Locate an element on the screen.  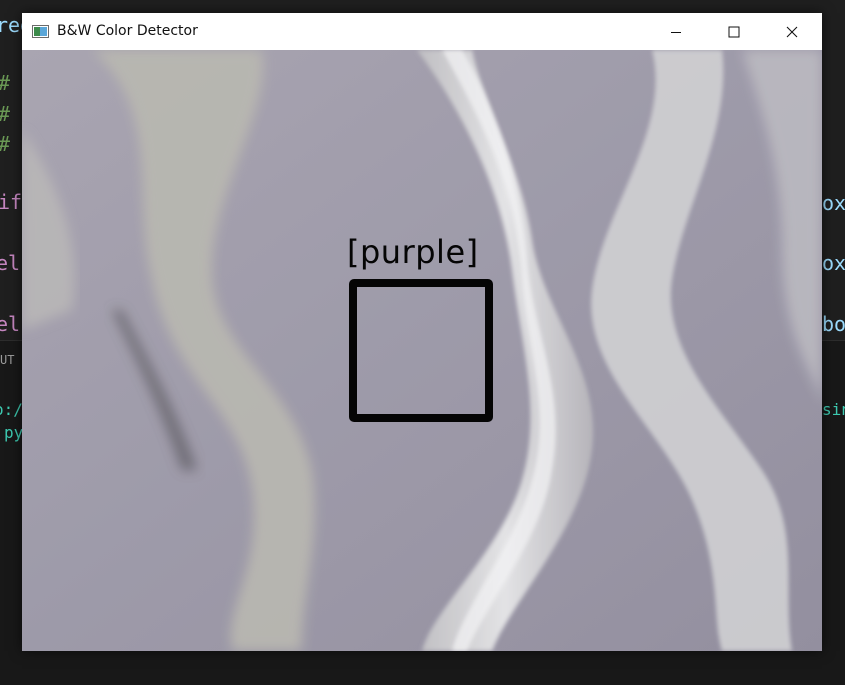
close-icon is located at coordinates (792, 31).